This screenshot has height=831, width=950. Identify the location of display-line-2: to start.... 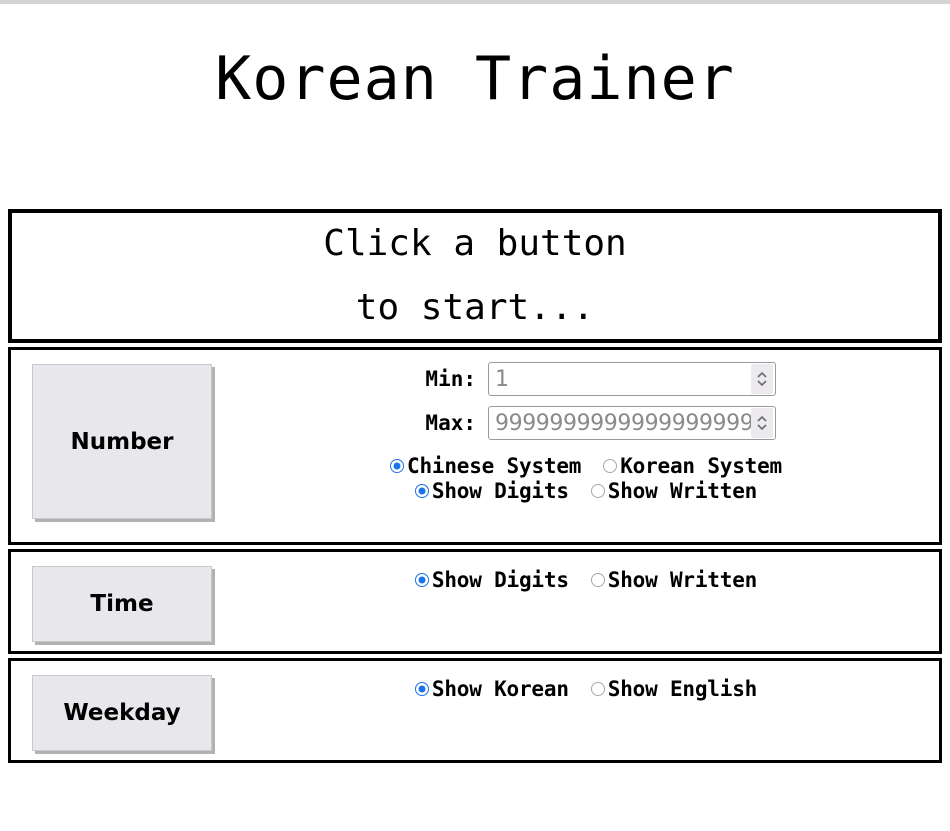
(475, 307).